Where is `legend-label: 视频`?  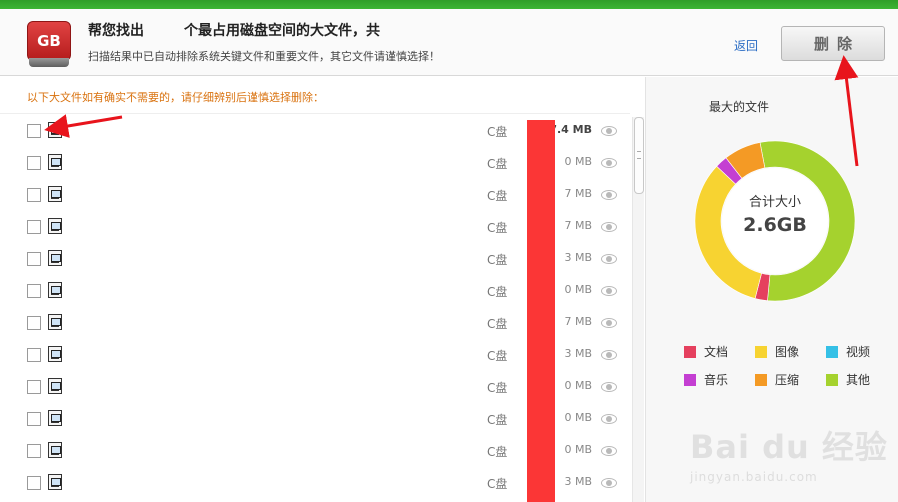 legend-label: 视频 is located at coordinates (858, 352).